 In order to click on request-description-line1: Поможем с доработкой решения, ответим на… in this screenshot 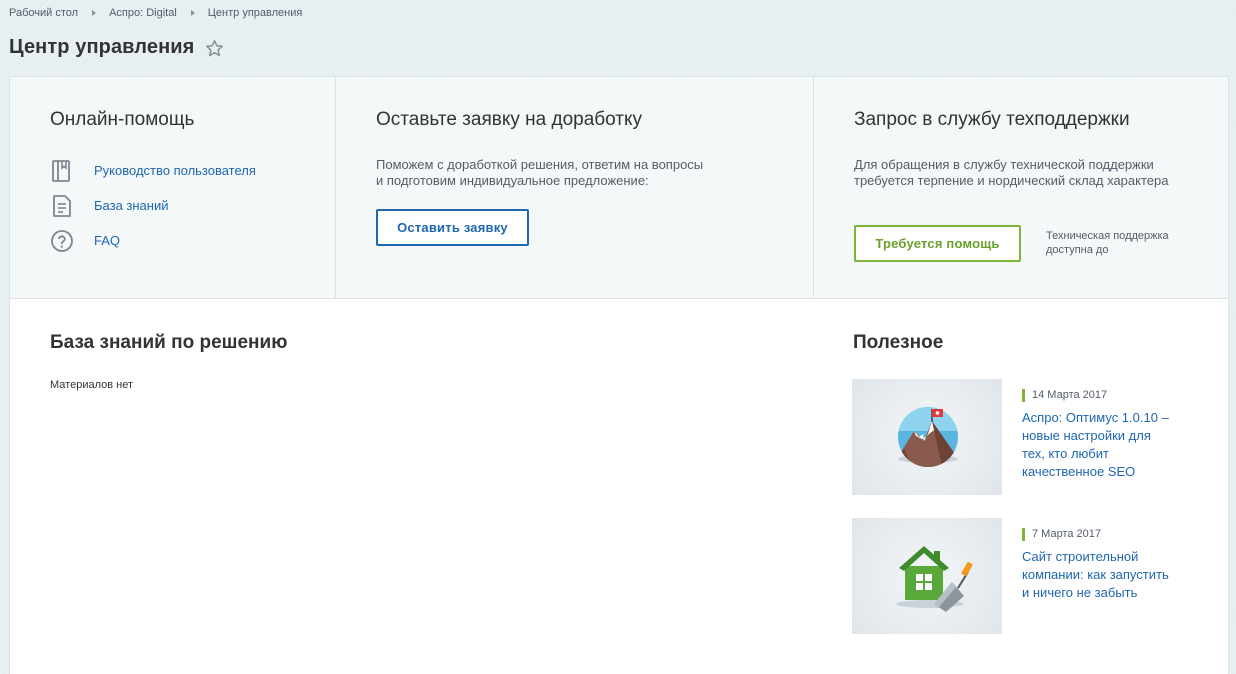, I will do `click(540, 164)`.